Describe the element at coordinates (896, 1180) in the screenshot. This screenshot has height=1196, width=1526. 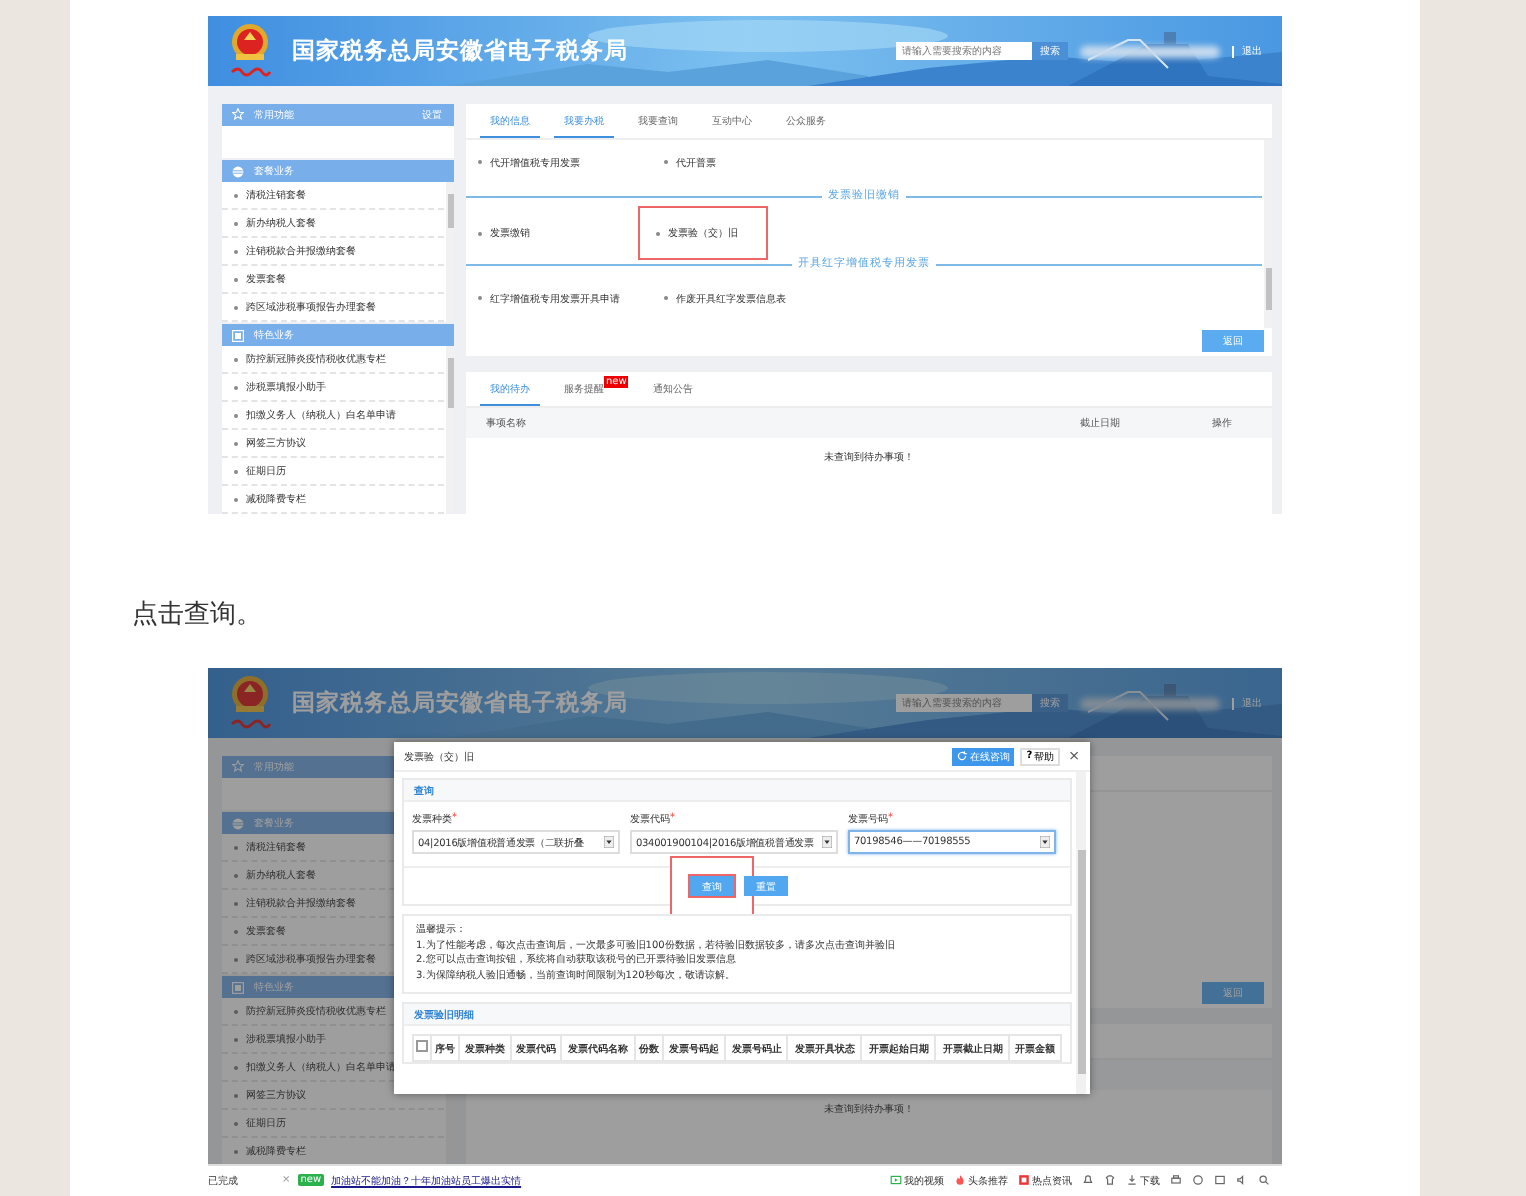
I see `video-icon` at that location.